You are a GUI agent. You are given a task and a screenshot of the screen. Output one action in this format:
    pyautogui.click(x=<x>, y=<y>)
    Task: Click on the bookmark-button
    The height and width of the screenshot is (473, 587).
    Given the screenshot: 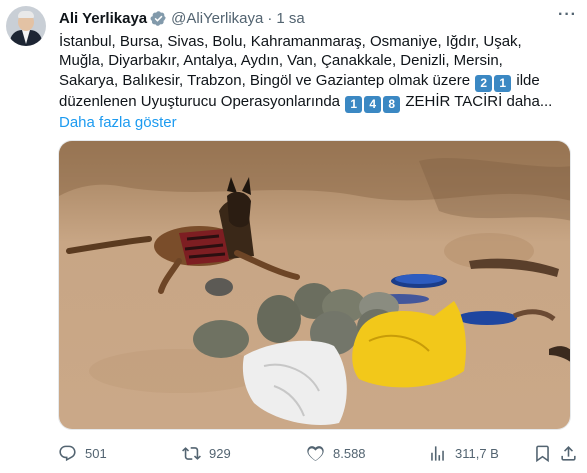 What is the action you would take?
    pyautogui.click(x=542, y=455)
    